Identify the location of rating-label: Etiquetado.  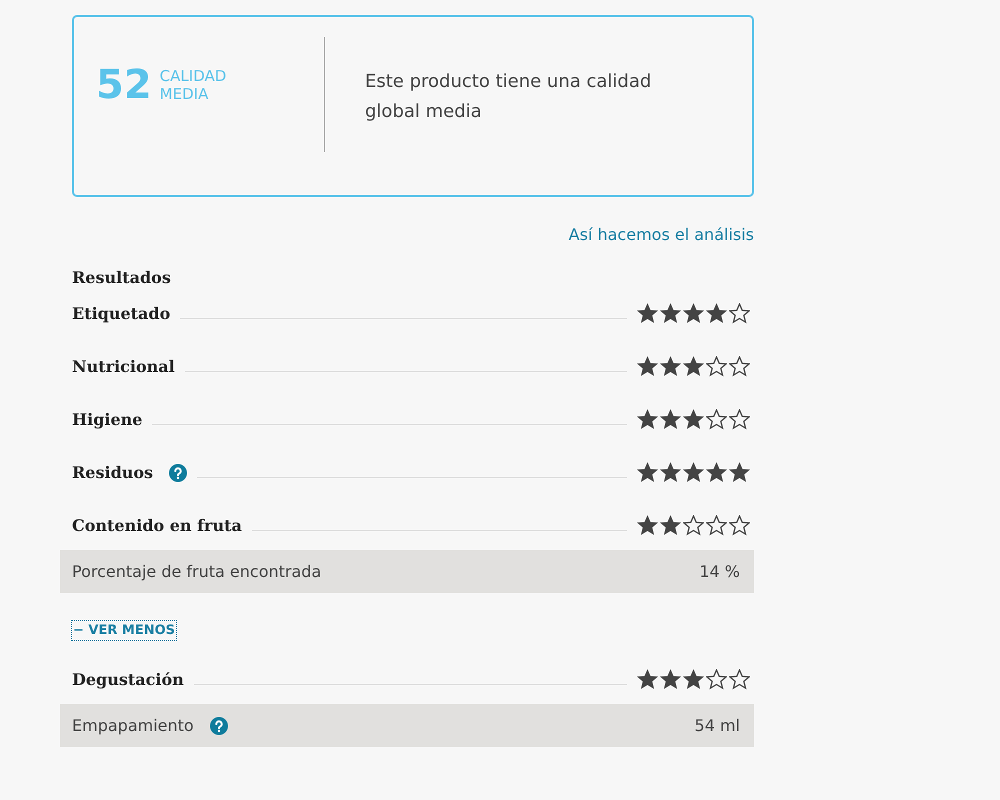
(121, 313).